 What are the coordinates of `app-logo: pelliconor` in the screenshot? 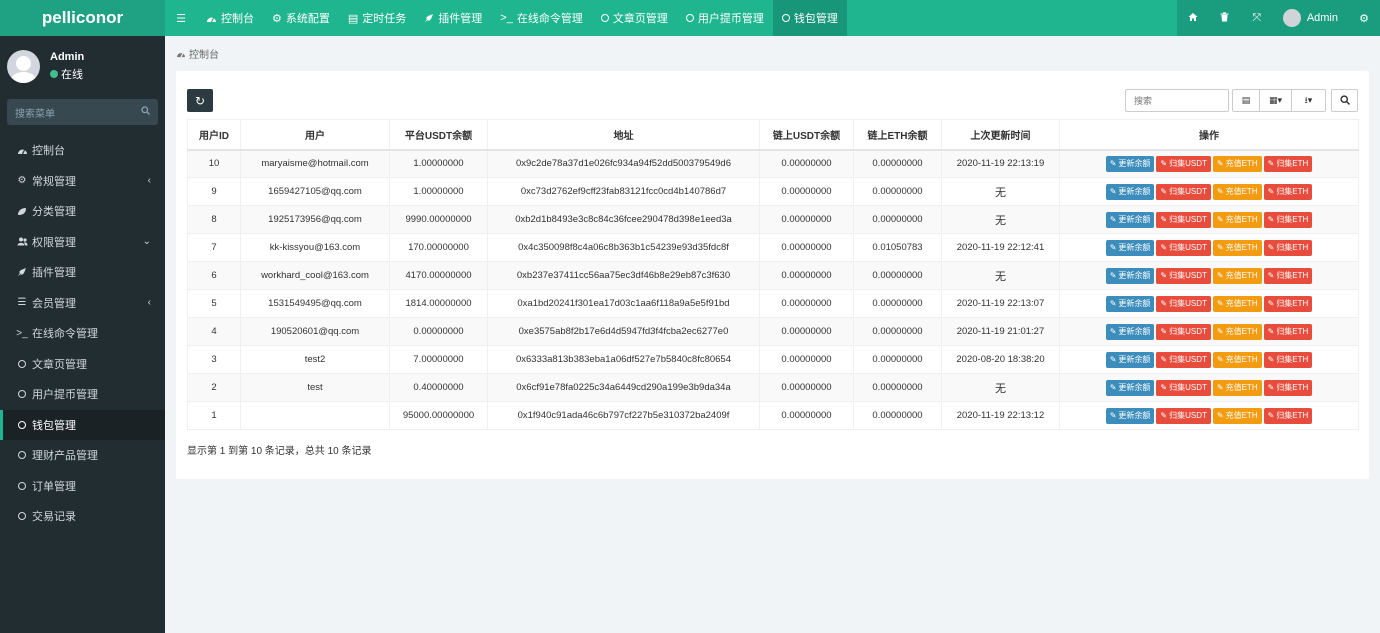 It's located at (82, 18).